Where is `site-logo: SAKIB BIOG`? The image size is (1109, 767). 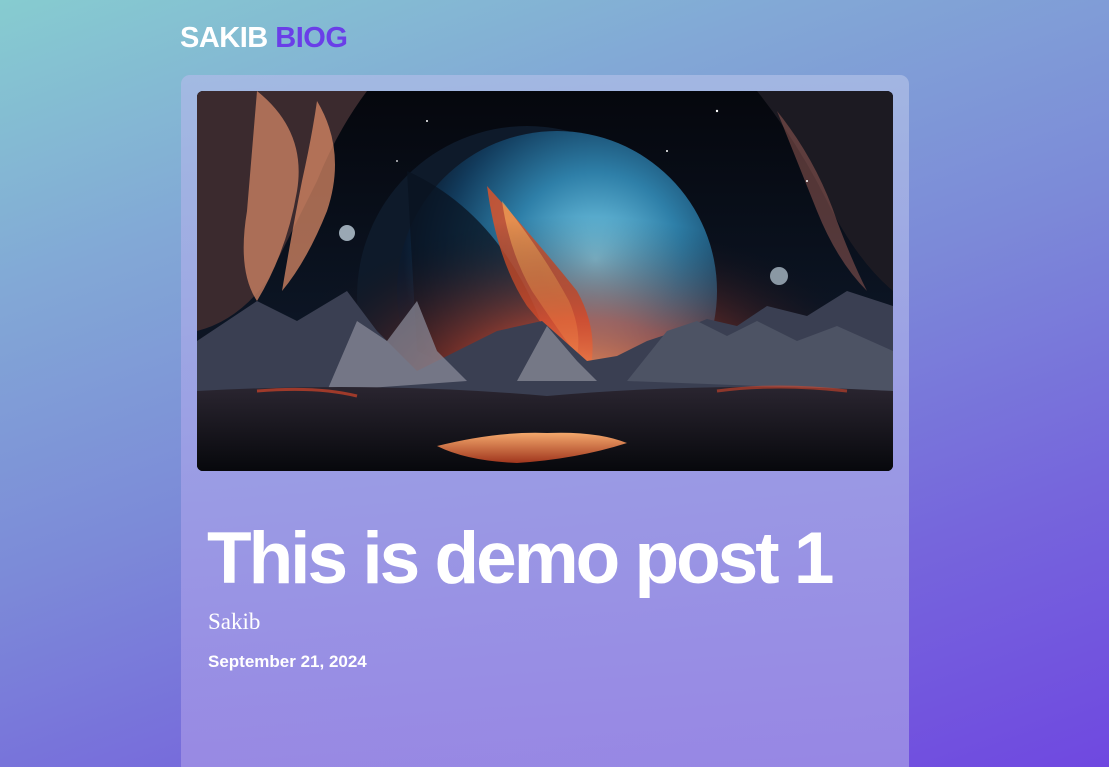 site-logo: SAKIB BIOG is located at coordinates (264, 38).